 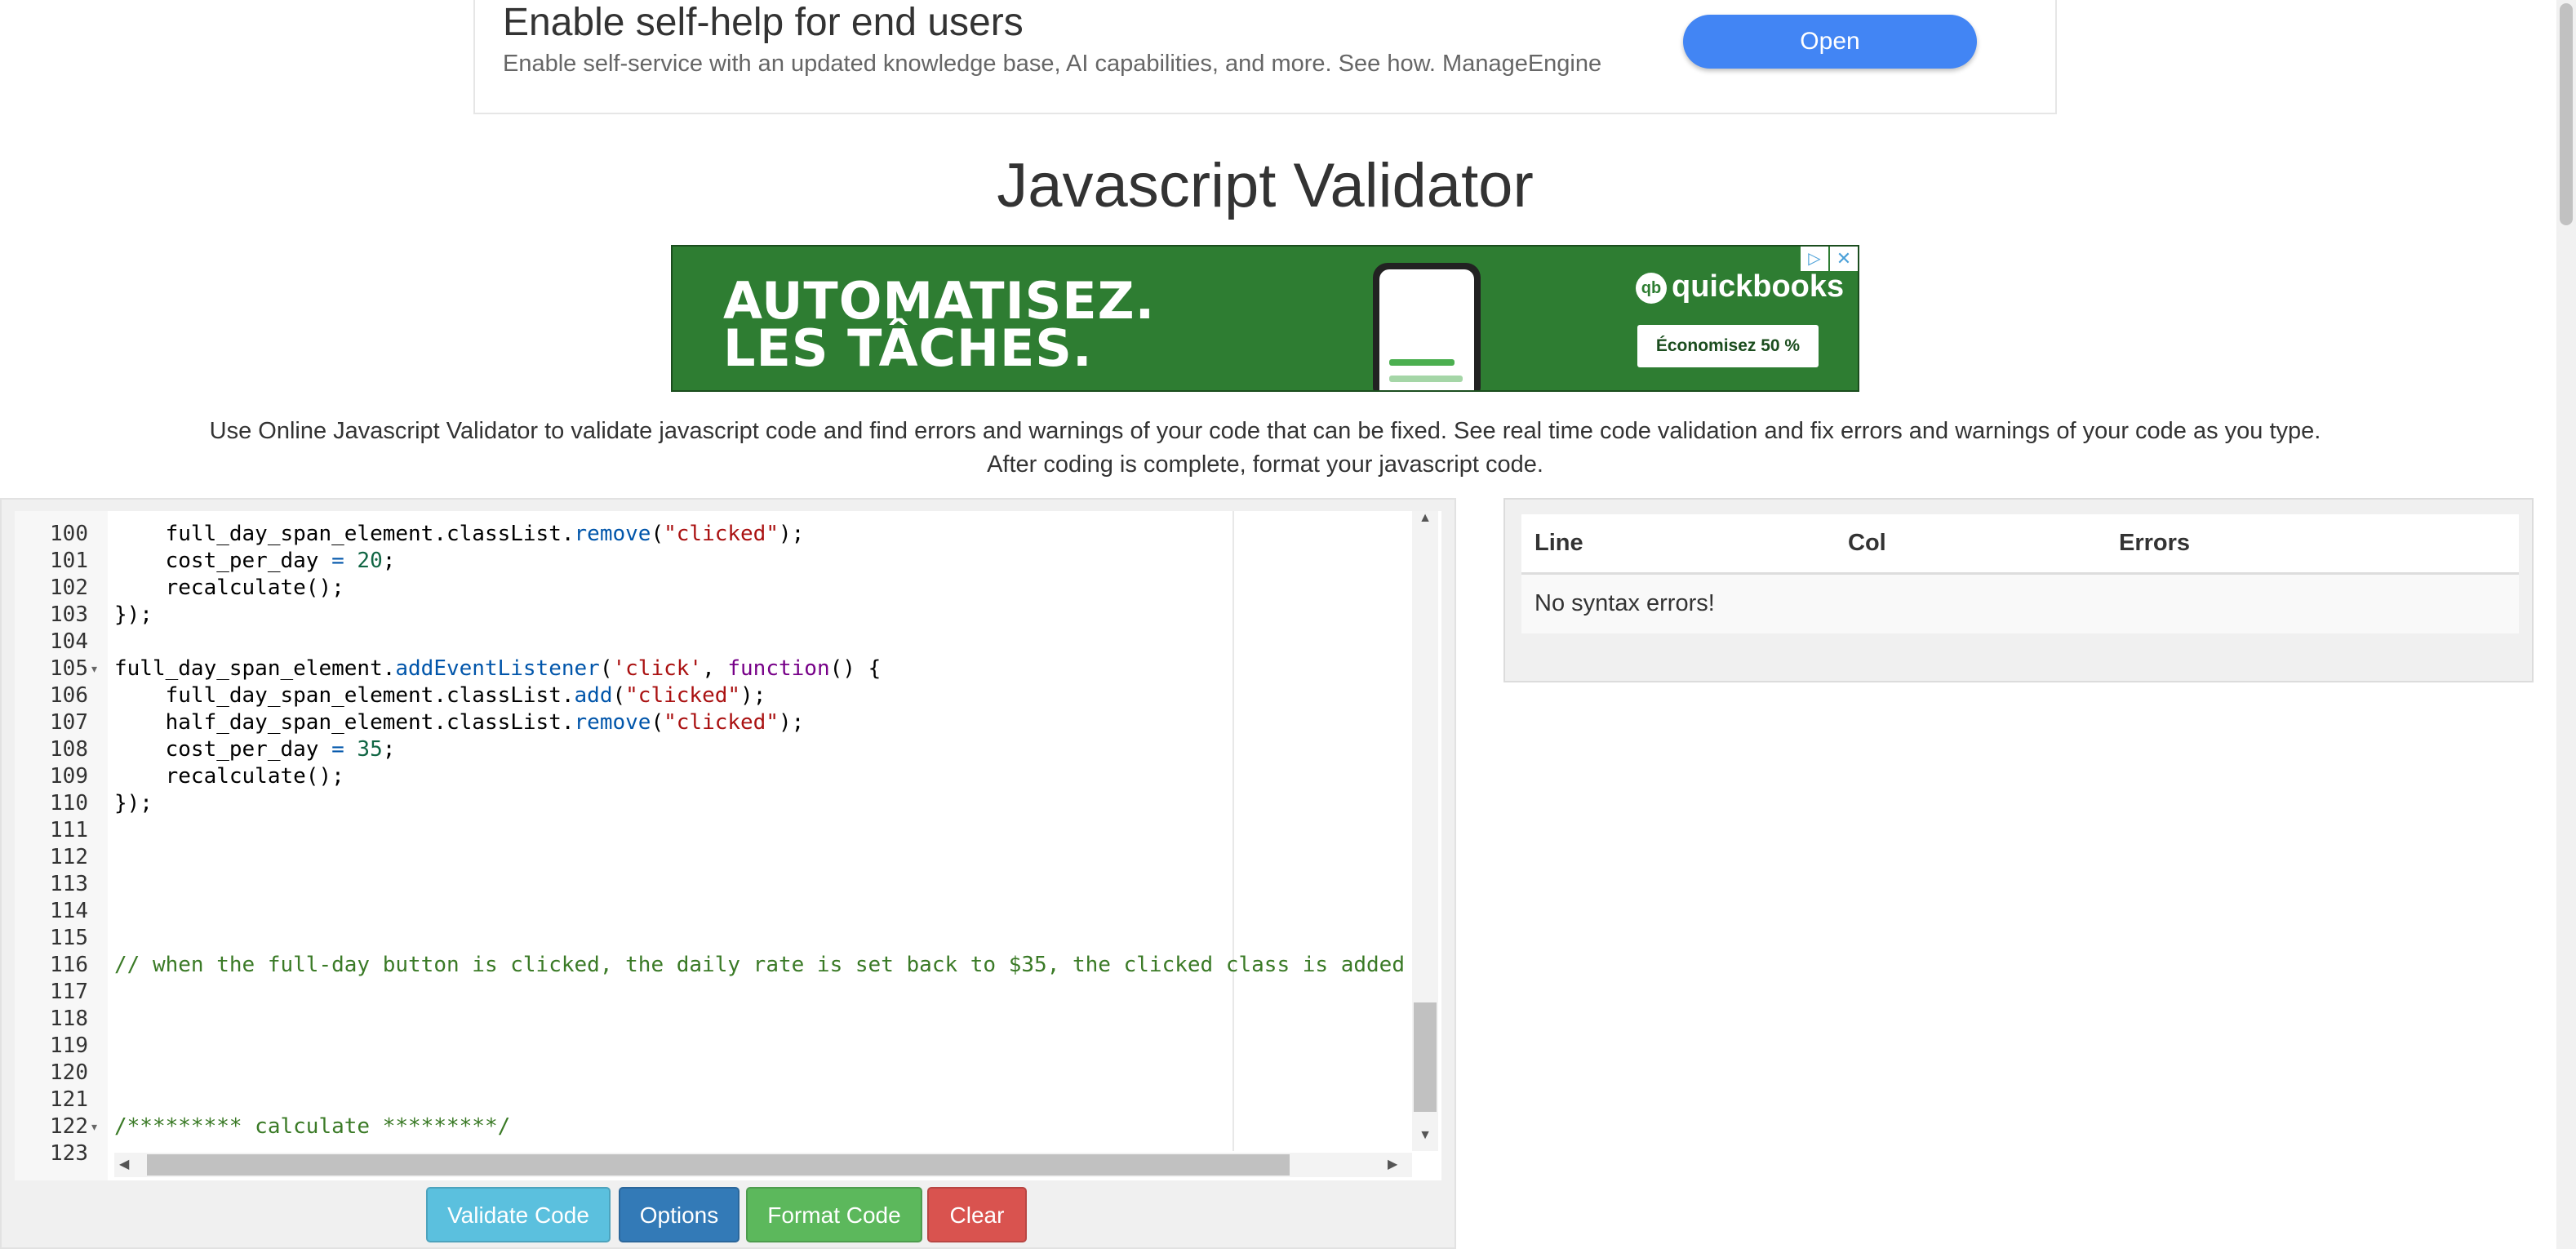 I want to click on phone-image, so click(x=1427, y=326).